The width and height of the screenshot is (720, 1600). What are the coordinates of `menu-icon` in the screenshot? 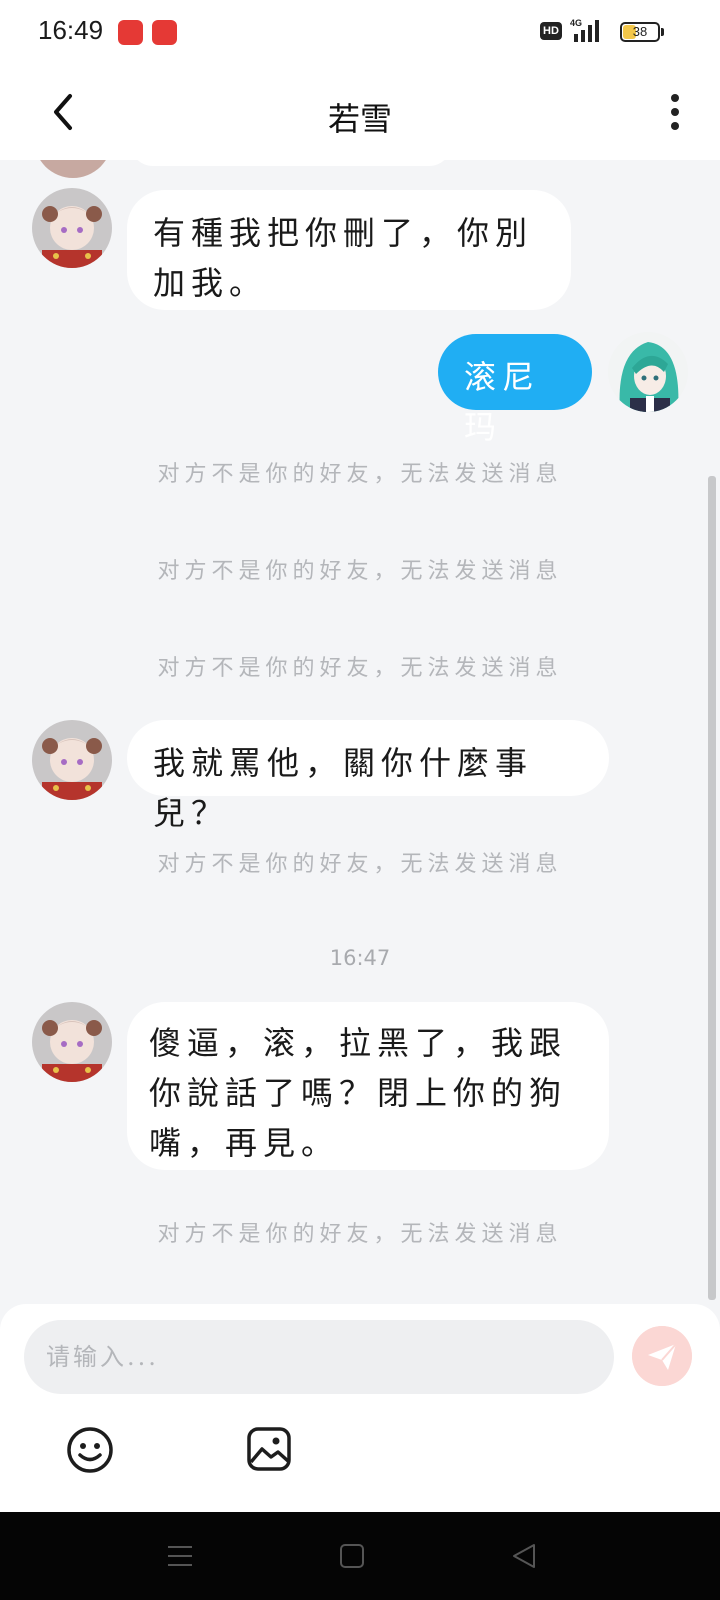 It's located at (180, 1556).